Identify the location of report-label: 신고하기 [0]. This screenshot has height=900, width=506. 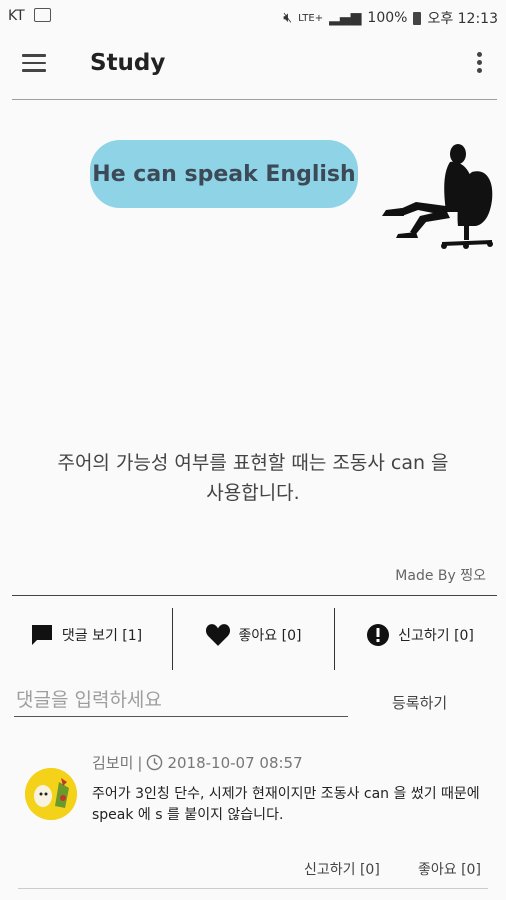
(436, 636).